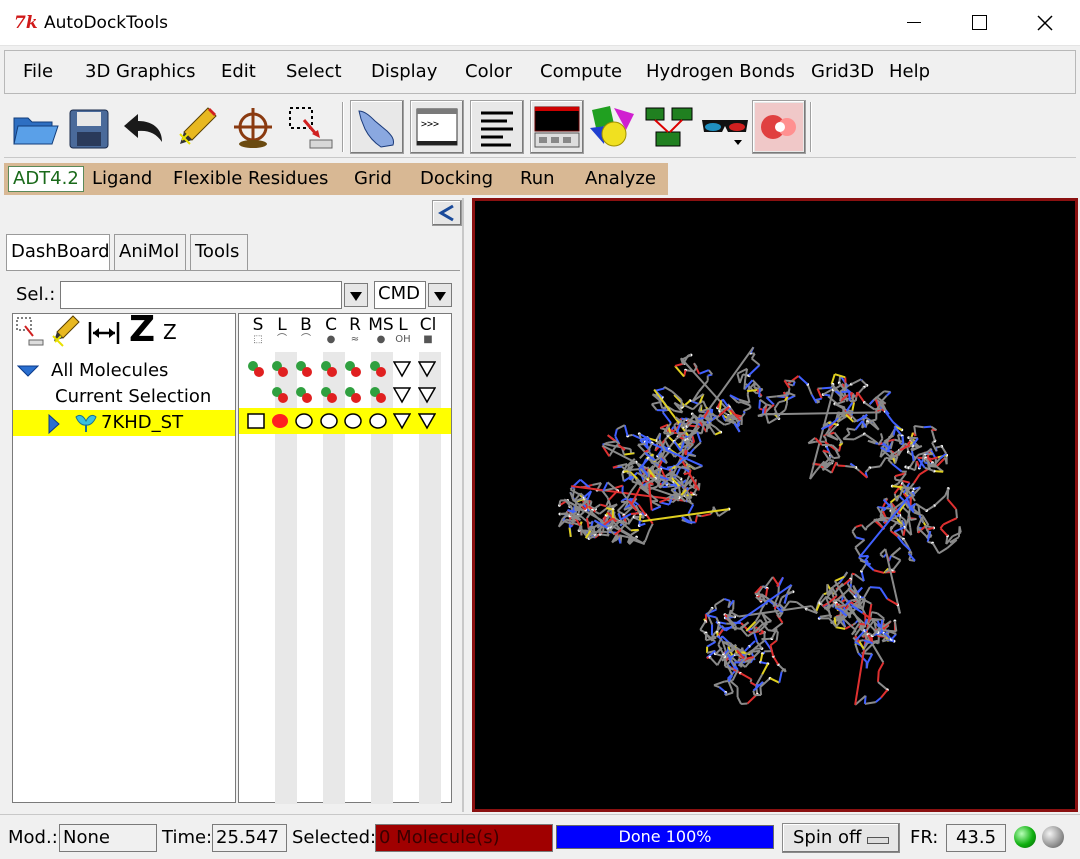 The height and width of the screenshot is (859, 1080). Describe the element at coordinates (142, 422) in the screenshot. I see `tree-item-label: 7KHD_ST` at that location.